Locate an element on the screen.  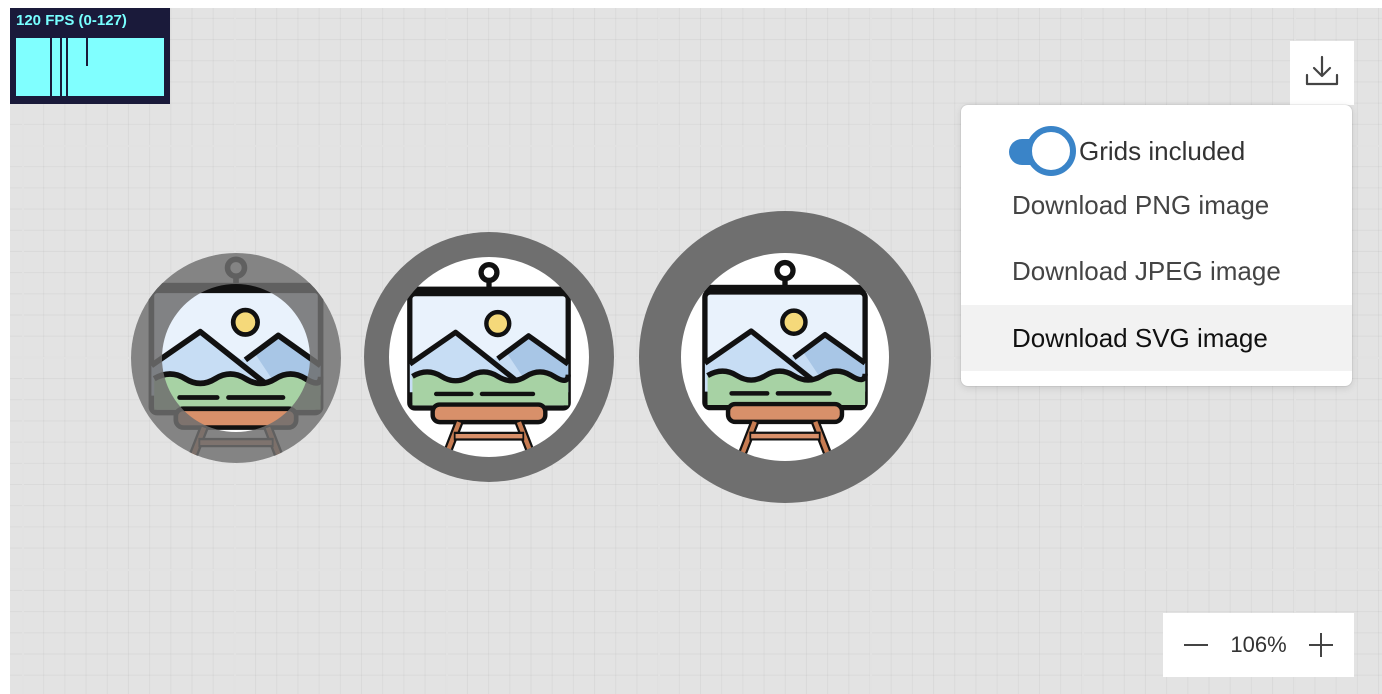
zoom-in-button is located at coordinates (1321, 645).